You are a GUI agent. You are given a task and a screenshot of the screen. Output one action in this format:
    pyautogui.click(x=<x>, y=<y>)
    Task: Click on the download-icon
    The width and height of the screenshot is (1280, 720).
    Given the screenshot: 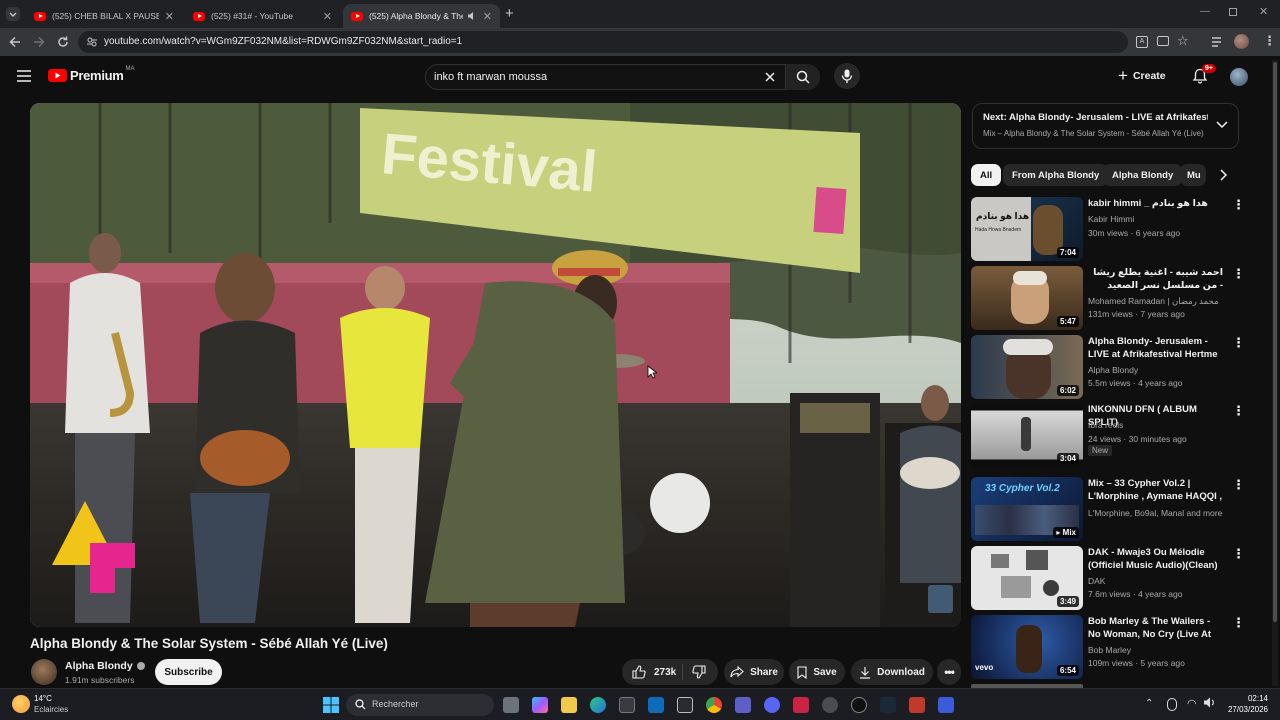 What is the action you would take?
    pyautogui.click(x=865, y=672)
    